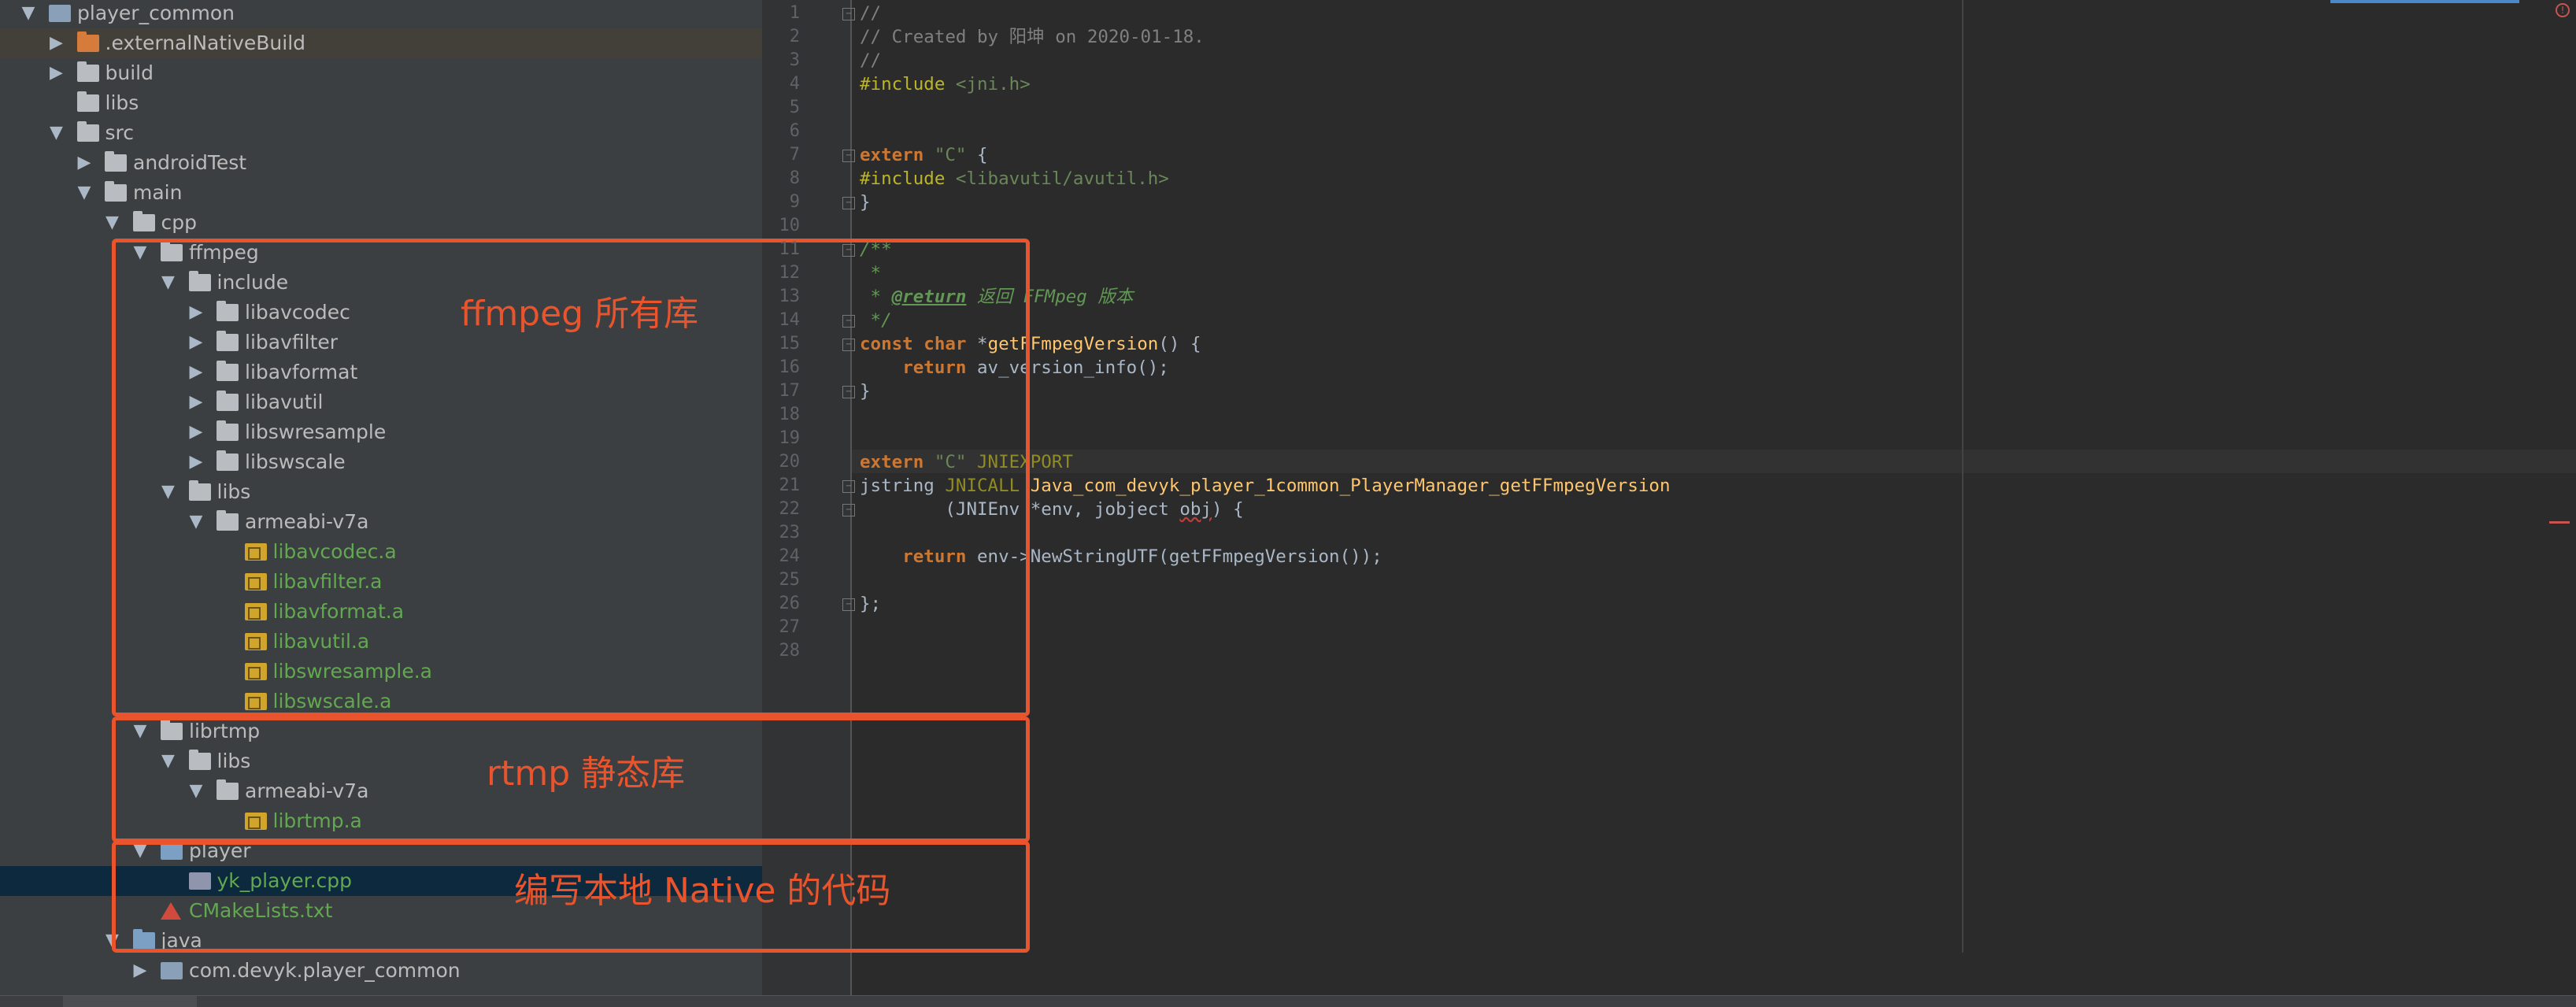 This screenshot has width=2576, height=1007. What do you see at coordinates (381, 103) in the screenshot?
I see `tree-row: libs` at bounding box center [381, 103].